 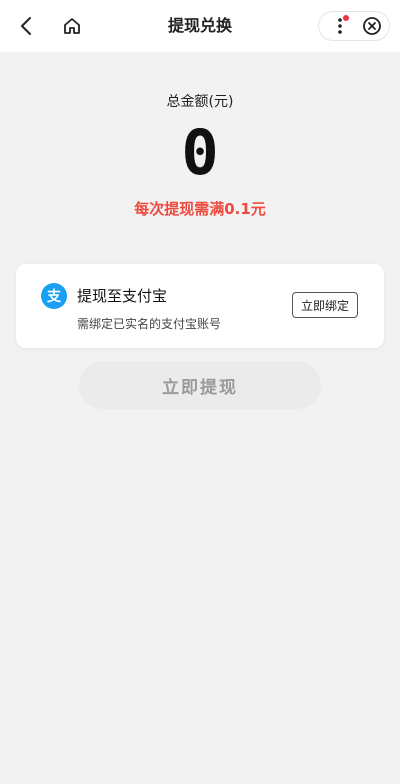 I want to click on close-button, so click(x=372, y=26).